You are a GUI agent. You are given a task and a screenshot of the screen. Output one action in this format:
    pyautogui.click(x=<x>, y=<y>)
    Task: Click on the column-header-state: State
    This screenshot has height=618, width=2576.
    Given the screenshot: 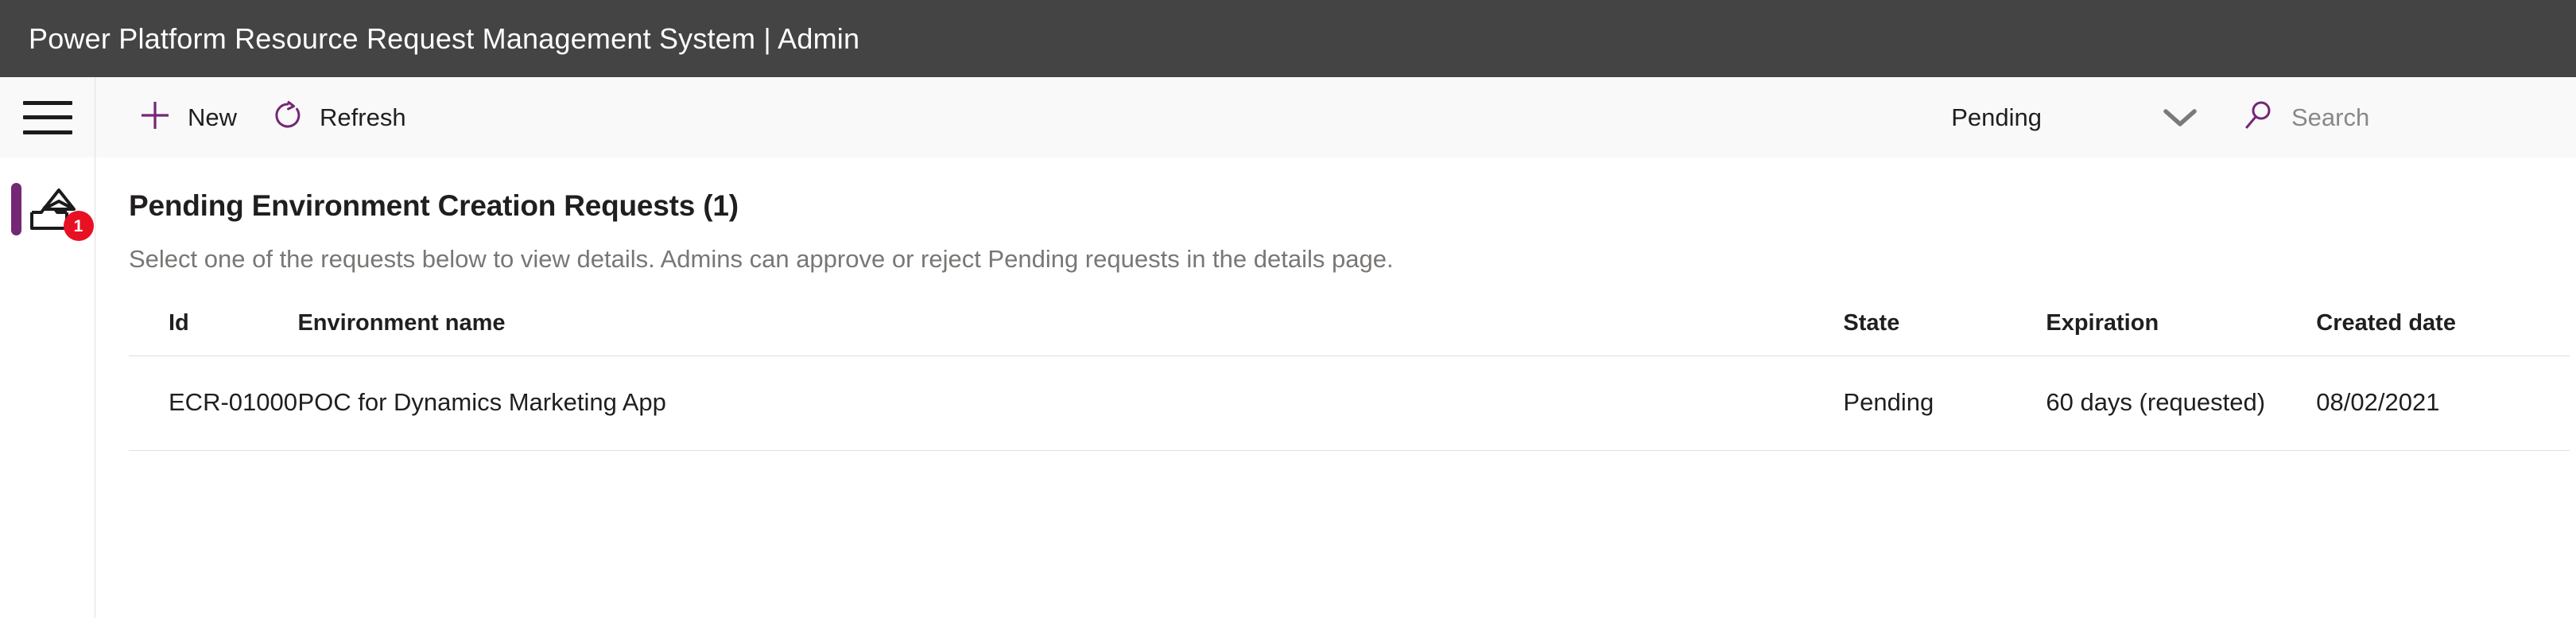 What is the action you would take?
    pyautogui.click(x=1944, y=333)
    